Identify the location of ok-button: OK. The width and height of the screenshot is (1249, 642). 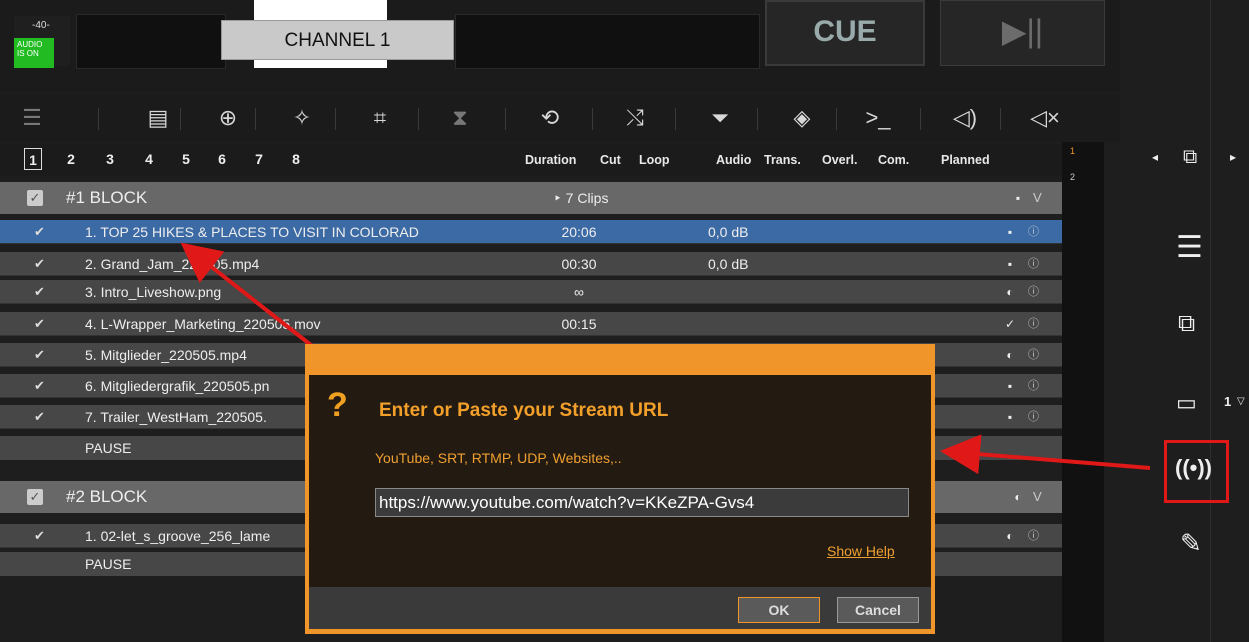
(779, 610).